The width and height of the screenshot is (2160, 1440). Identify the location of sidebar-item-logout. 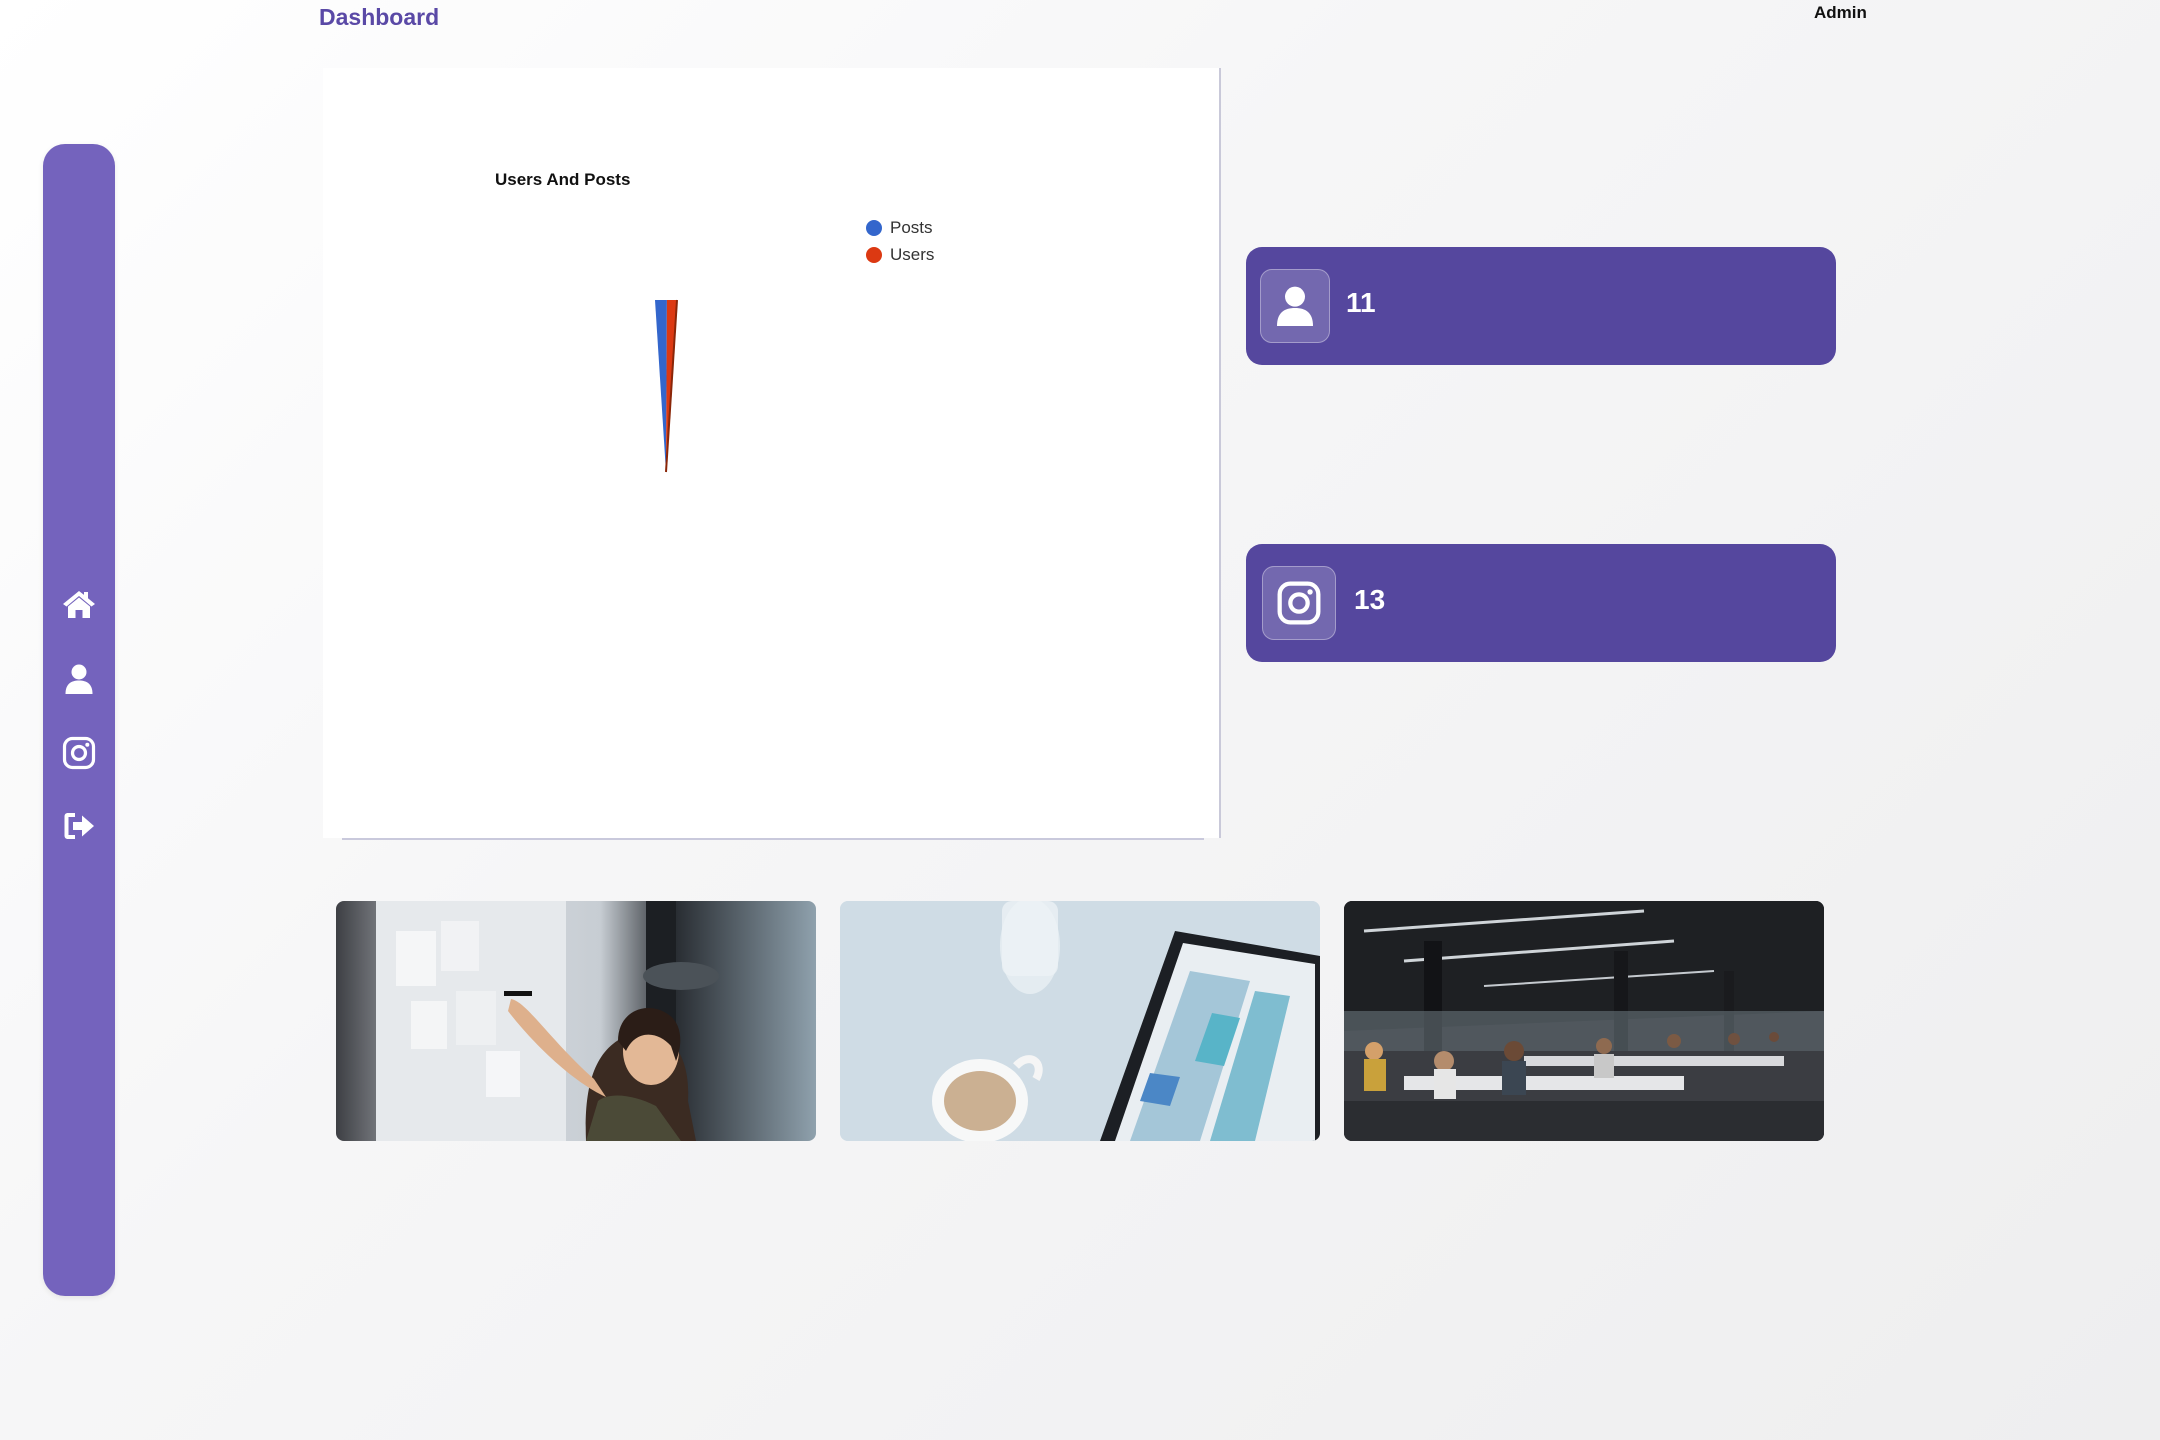
(79, 826).